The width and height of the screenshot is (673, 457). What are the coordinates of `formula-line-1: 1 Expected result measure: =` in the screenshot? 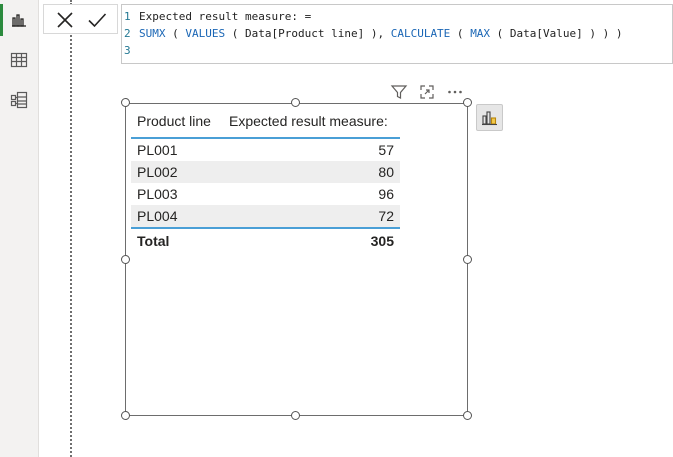 It's located at (217, 16).